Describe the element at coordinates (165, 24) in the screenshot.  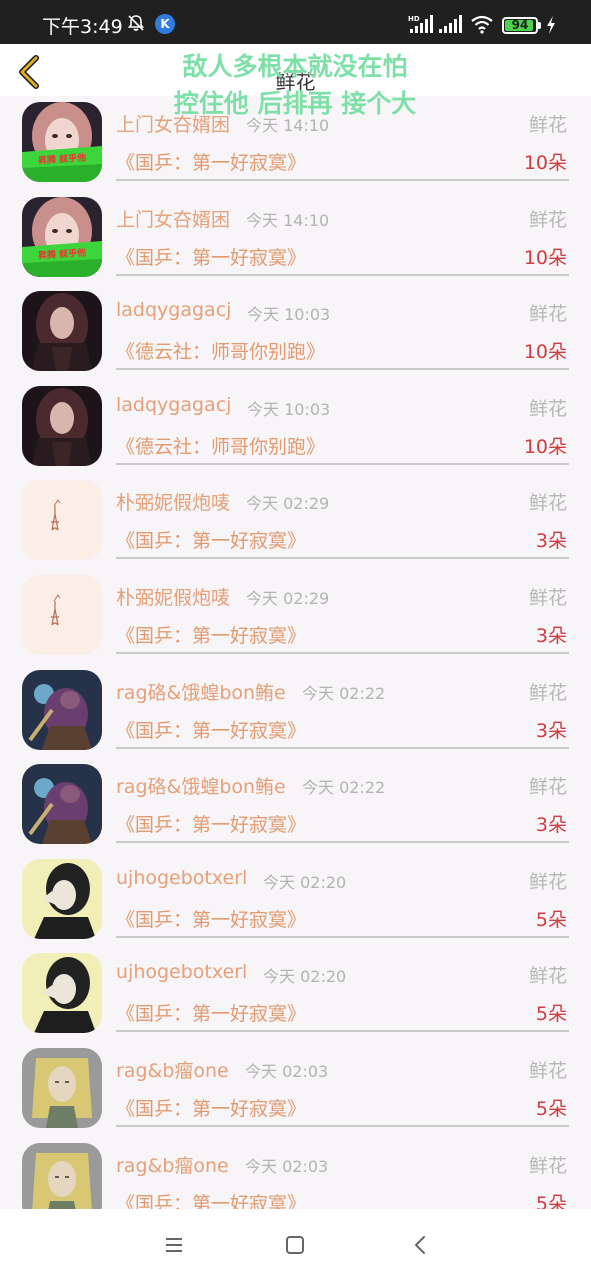
I see `k-app-icon: K` at that location.